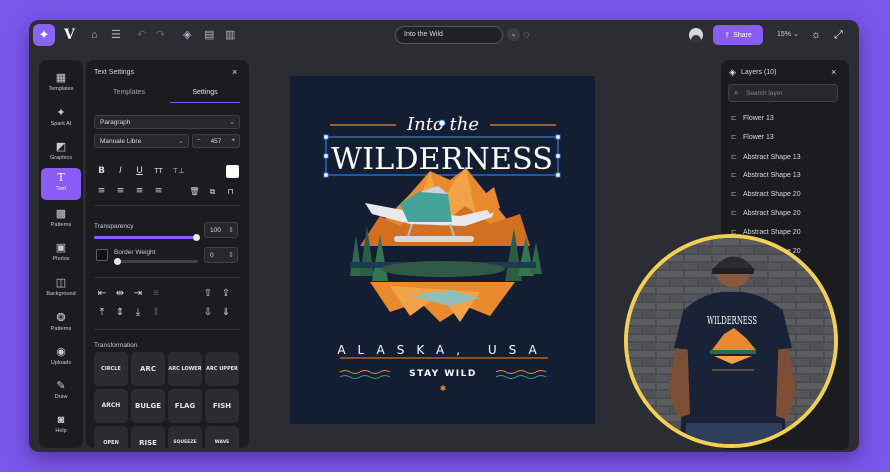 This screenshot has width=890, height=472. Describe the element at coordinates (138, 294) in the screenshot. I see `align-right-edge-icon: ⇥` at that location.